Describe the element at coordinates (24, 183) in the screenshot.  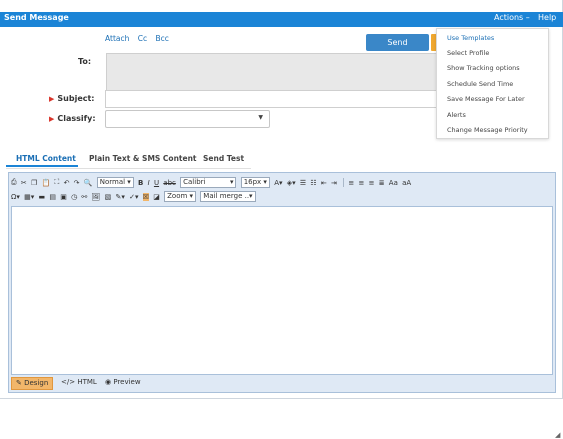
I see `cut-icon: ✂` at that location.